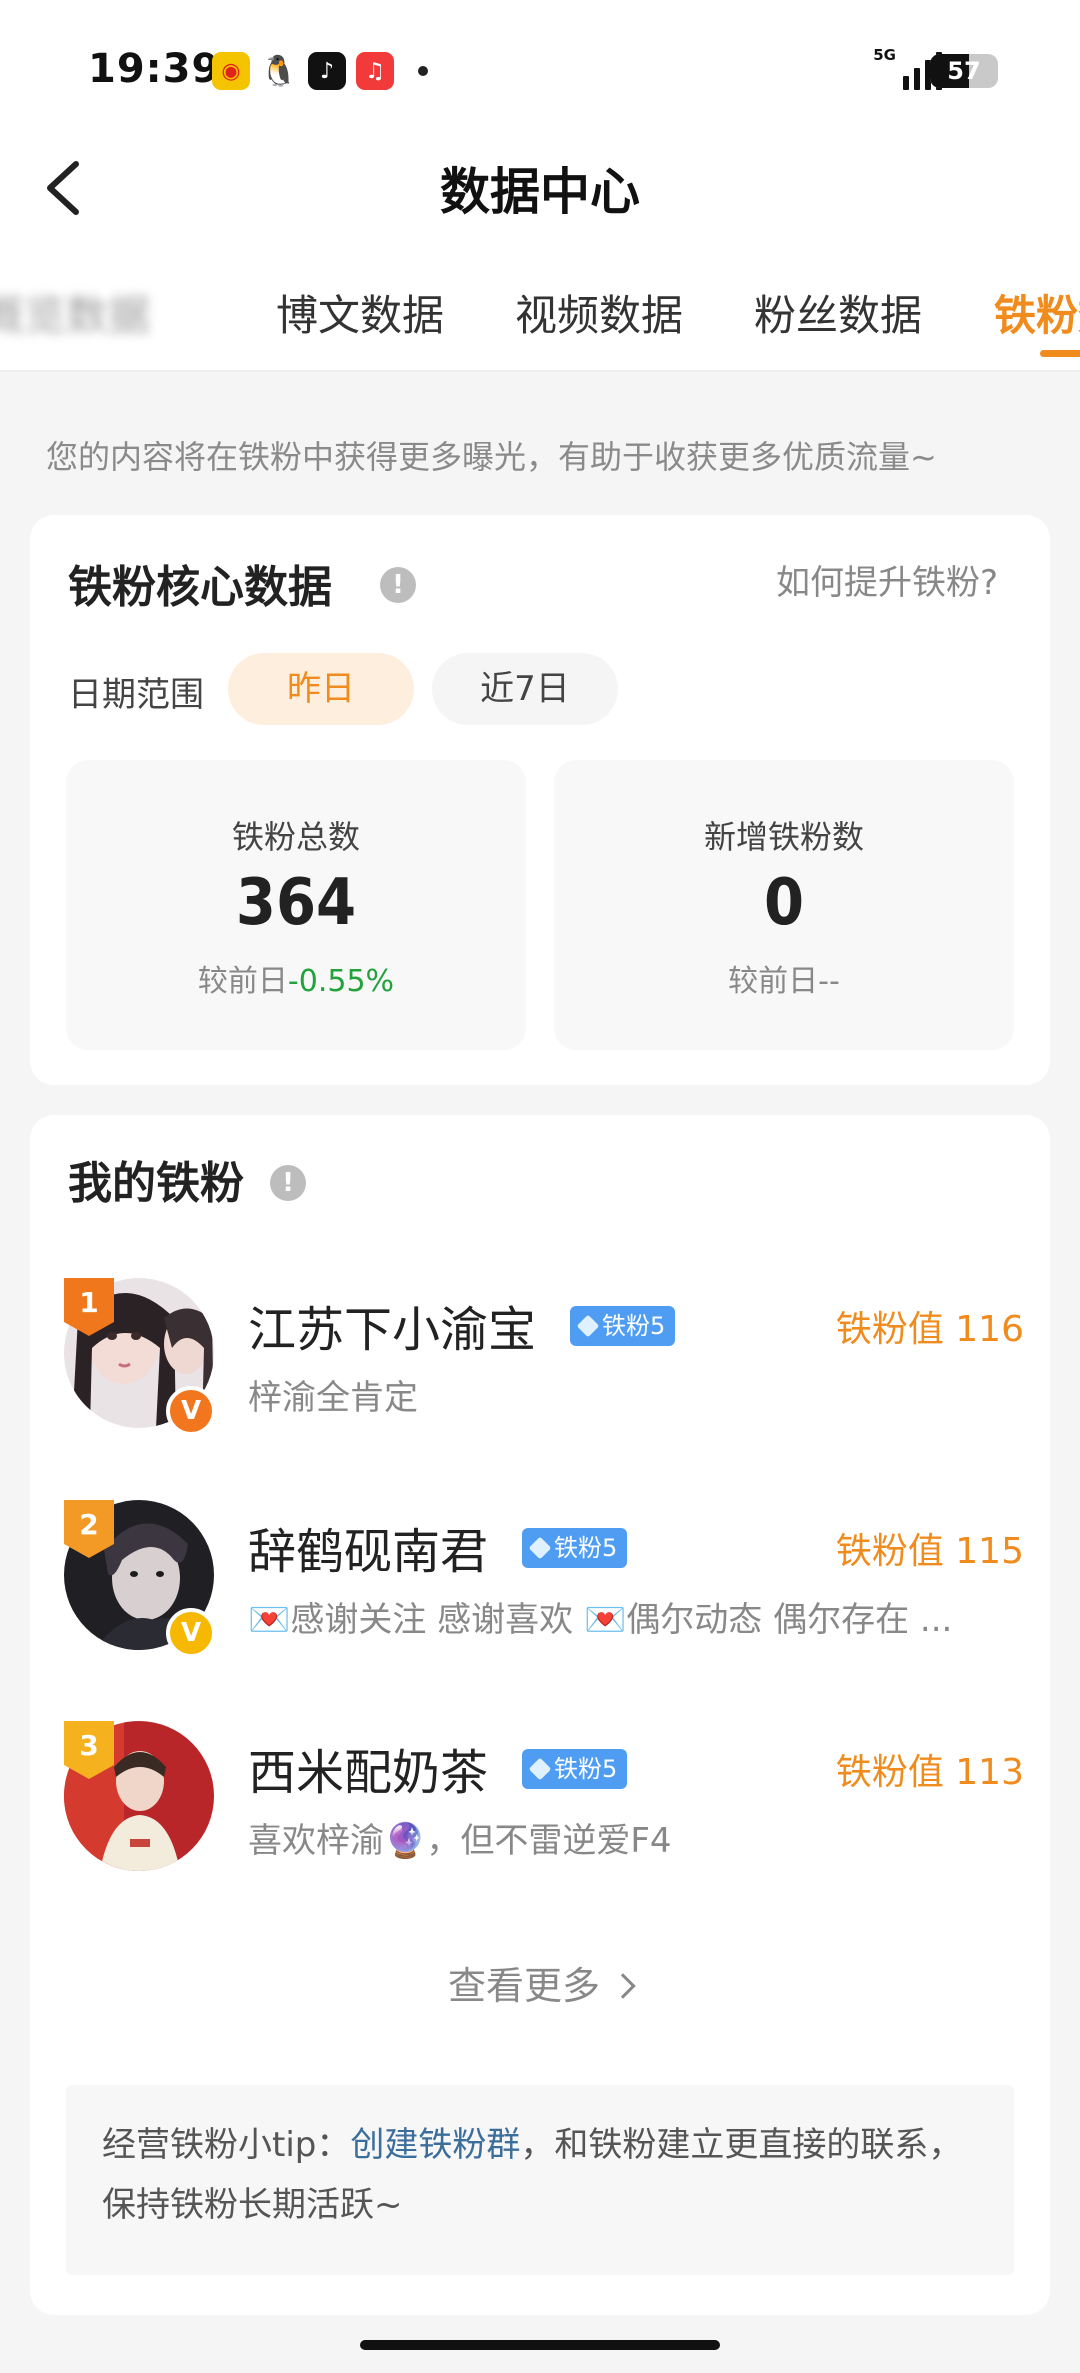 The image size is (1080, 2373). Describe the element at coordinates (838, 312) in the screenshot. I see `tab-fans: 粉丝数据` at that location.